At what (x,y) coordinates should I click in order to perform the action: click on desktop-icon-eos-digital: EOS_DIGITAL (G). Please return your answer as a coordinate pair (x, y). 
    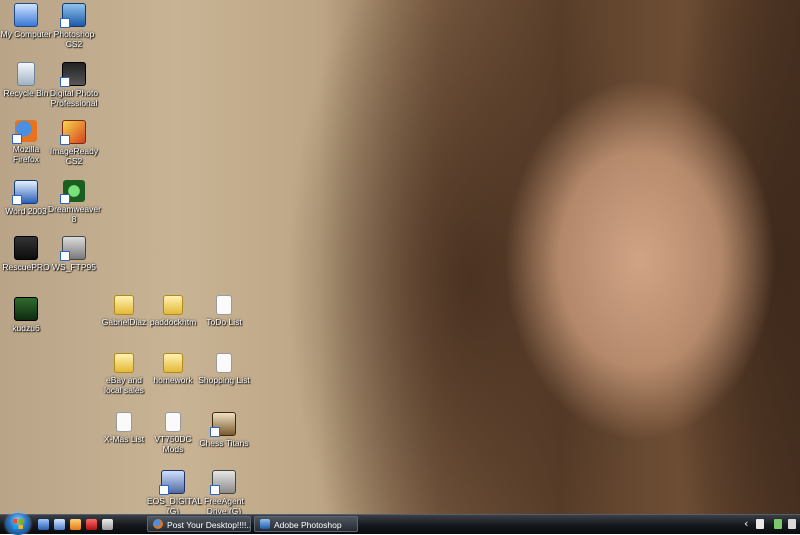
    Looking at the image, I should click on (175, 493).